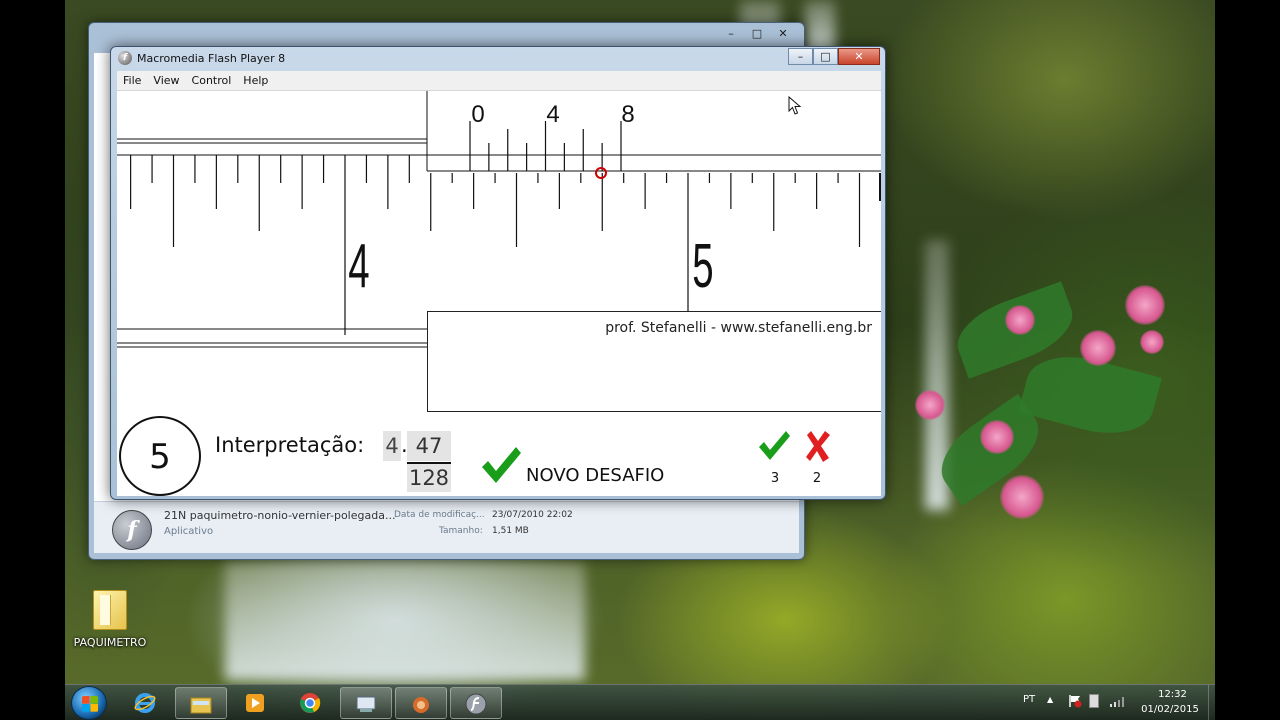 The width and height of the screenshot is (1280, 720). Describe the element at coordinates (1118, 701) in the screenshot. I see `signal-strength-icon` at that location.